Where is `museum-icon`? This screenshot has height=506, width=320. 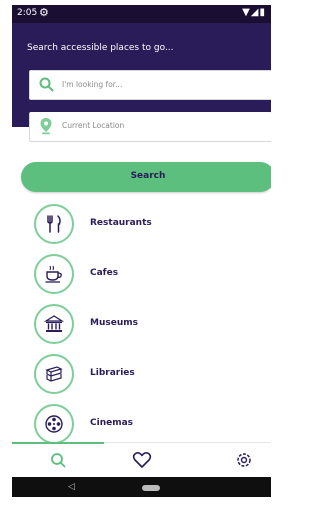 museum-icon is located at coordinates (54, 323).